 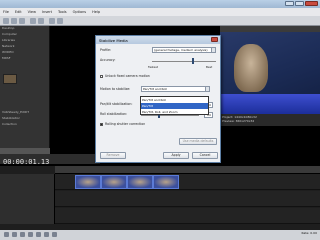 What do you see at coordinates (24, 59) in the screenshot?
I see `explorer-item: MDSF` at bounding box center [24, 59].